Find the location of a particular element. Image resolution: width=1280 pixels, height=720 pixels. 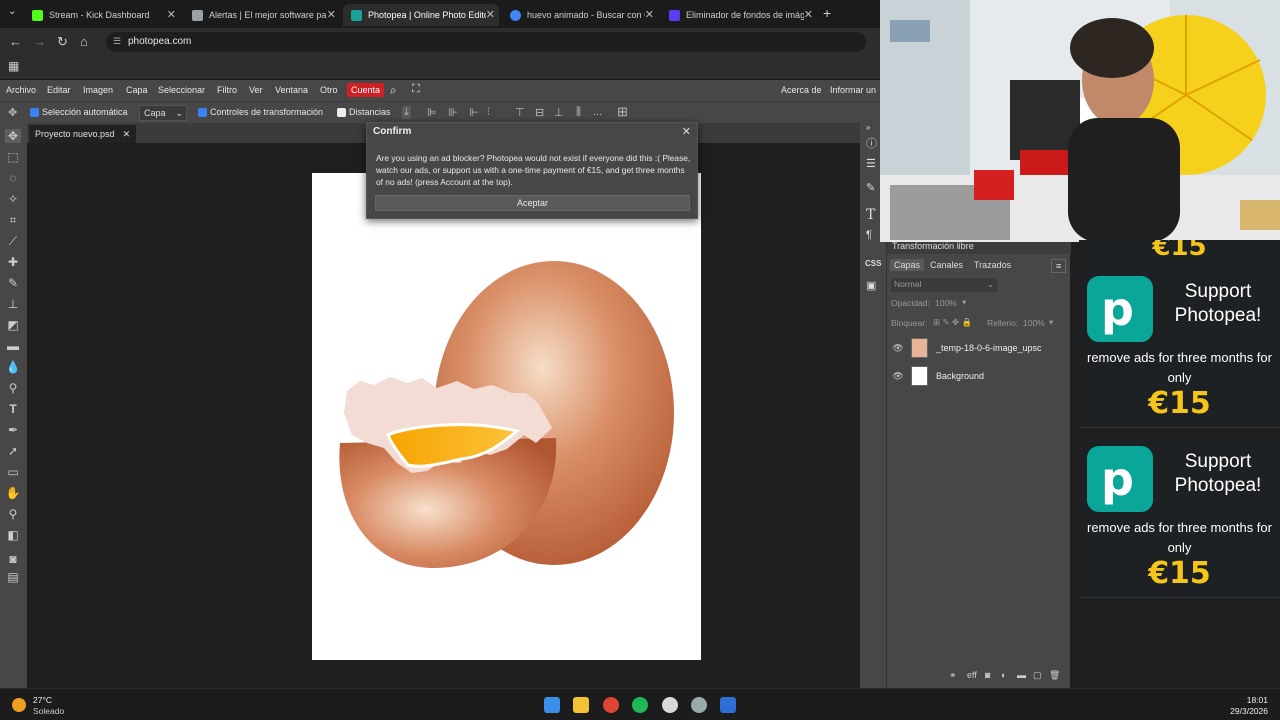

blend-mode-select: Normal ⌄ is located at coordinates (944, 285).